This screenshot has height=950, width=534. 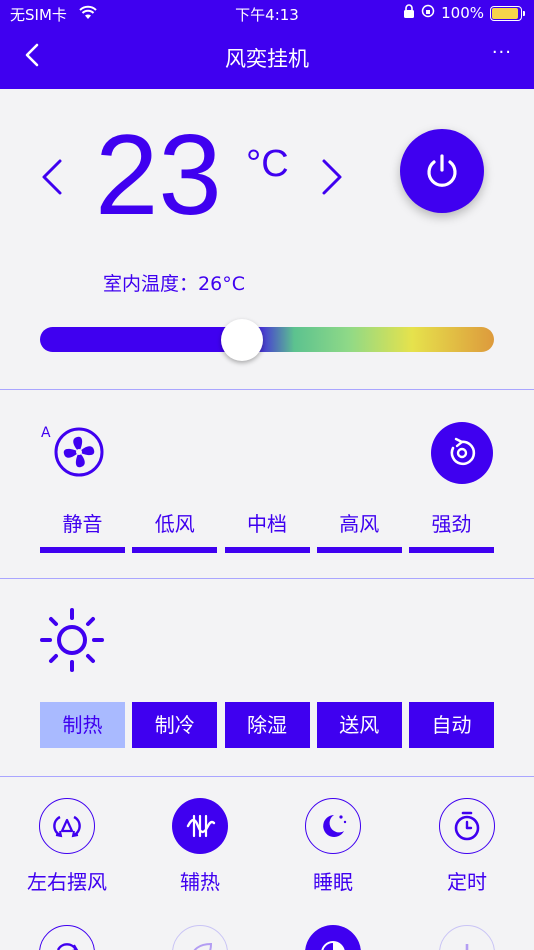 I want to click on temperature-unit: °C, so click(x=267, y=164).